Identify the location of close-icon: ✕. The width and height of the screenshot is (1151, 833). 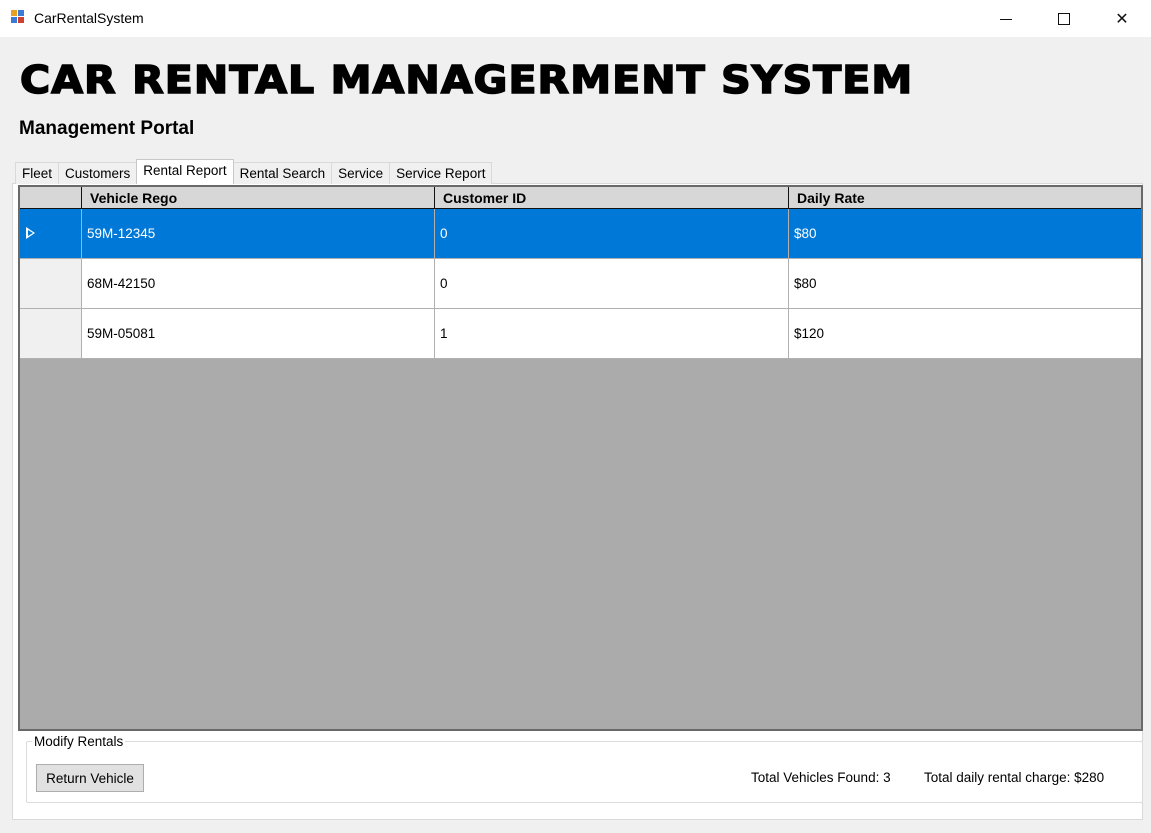
(1122, 18).